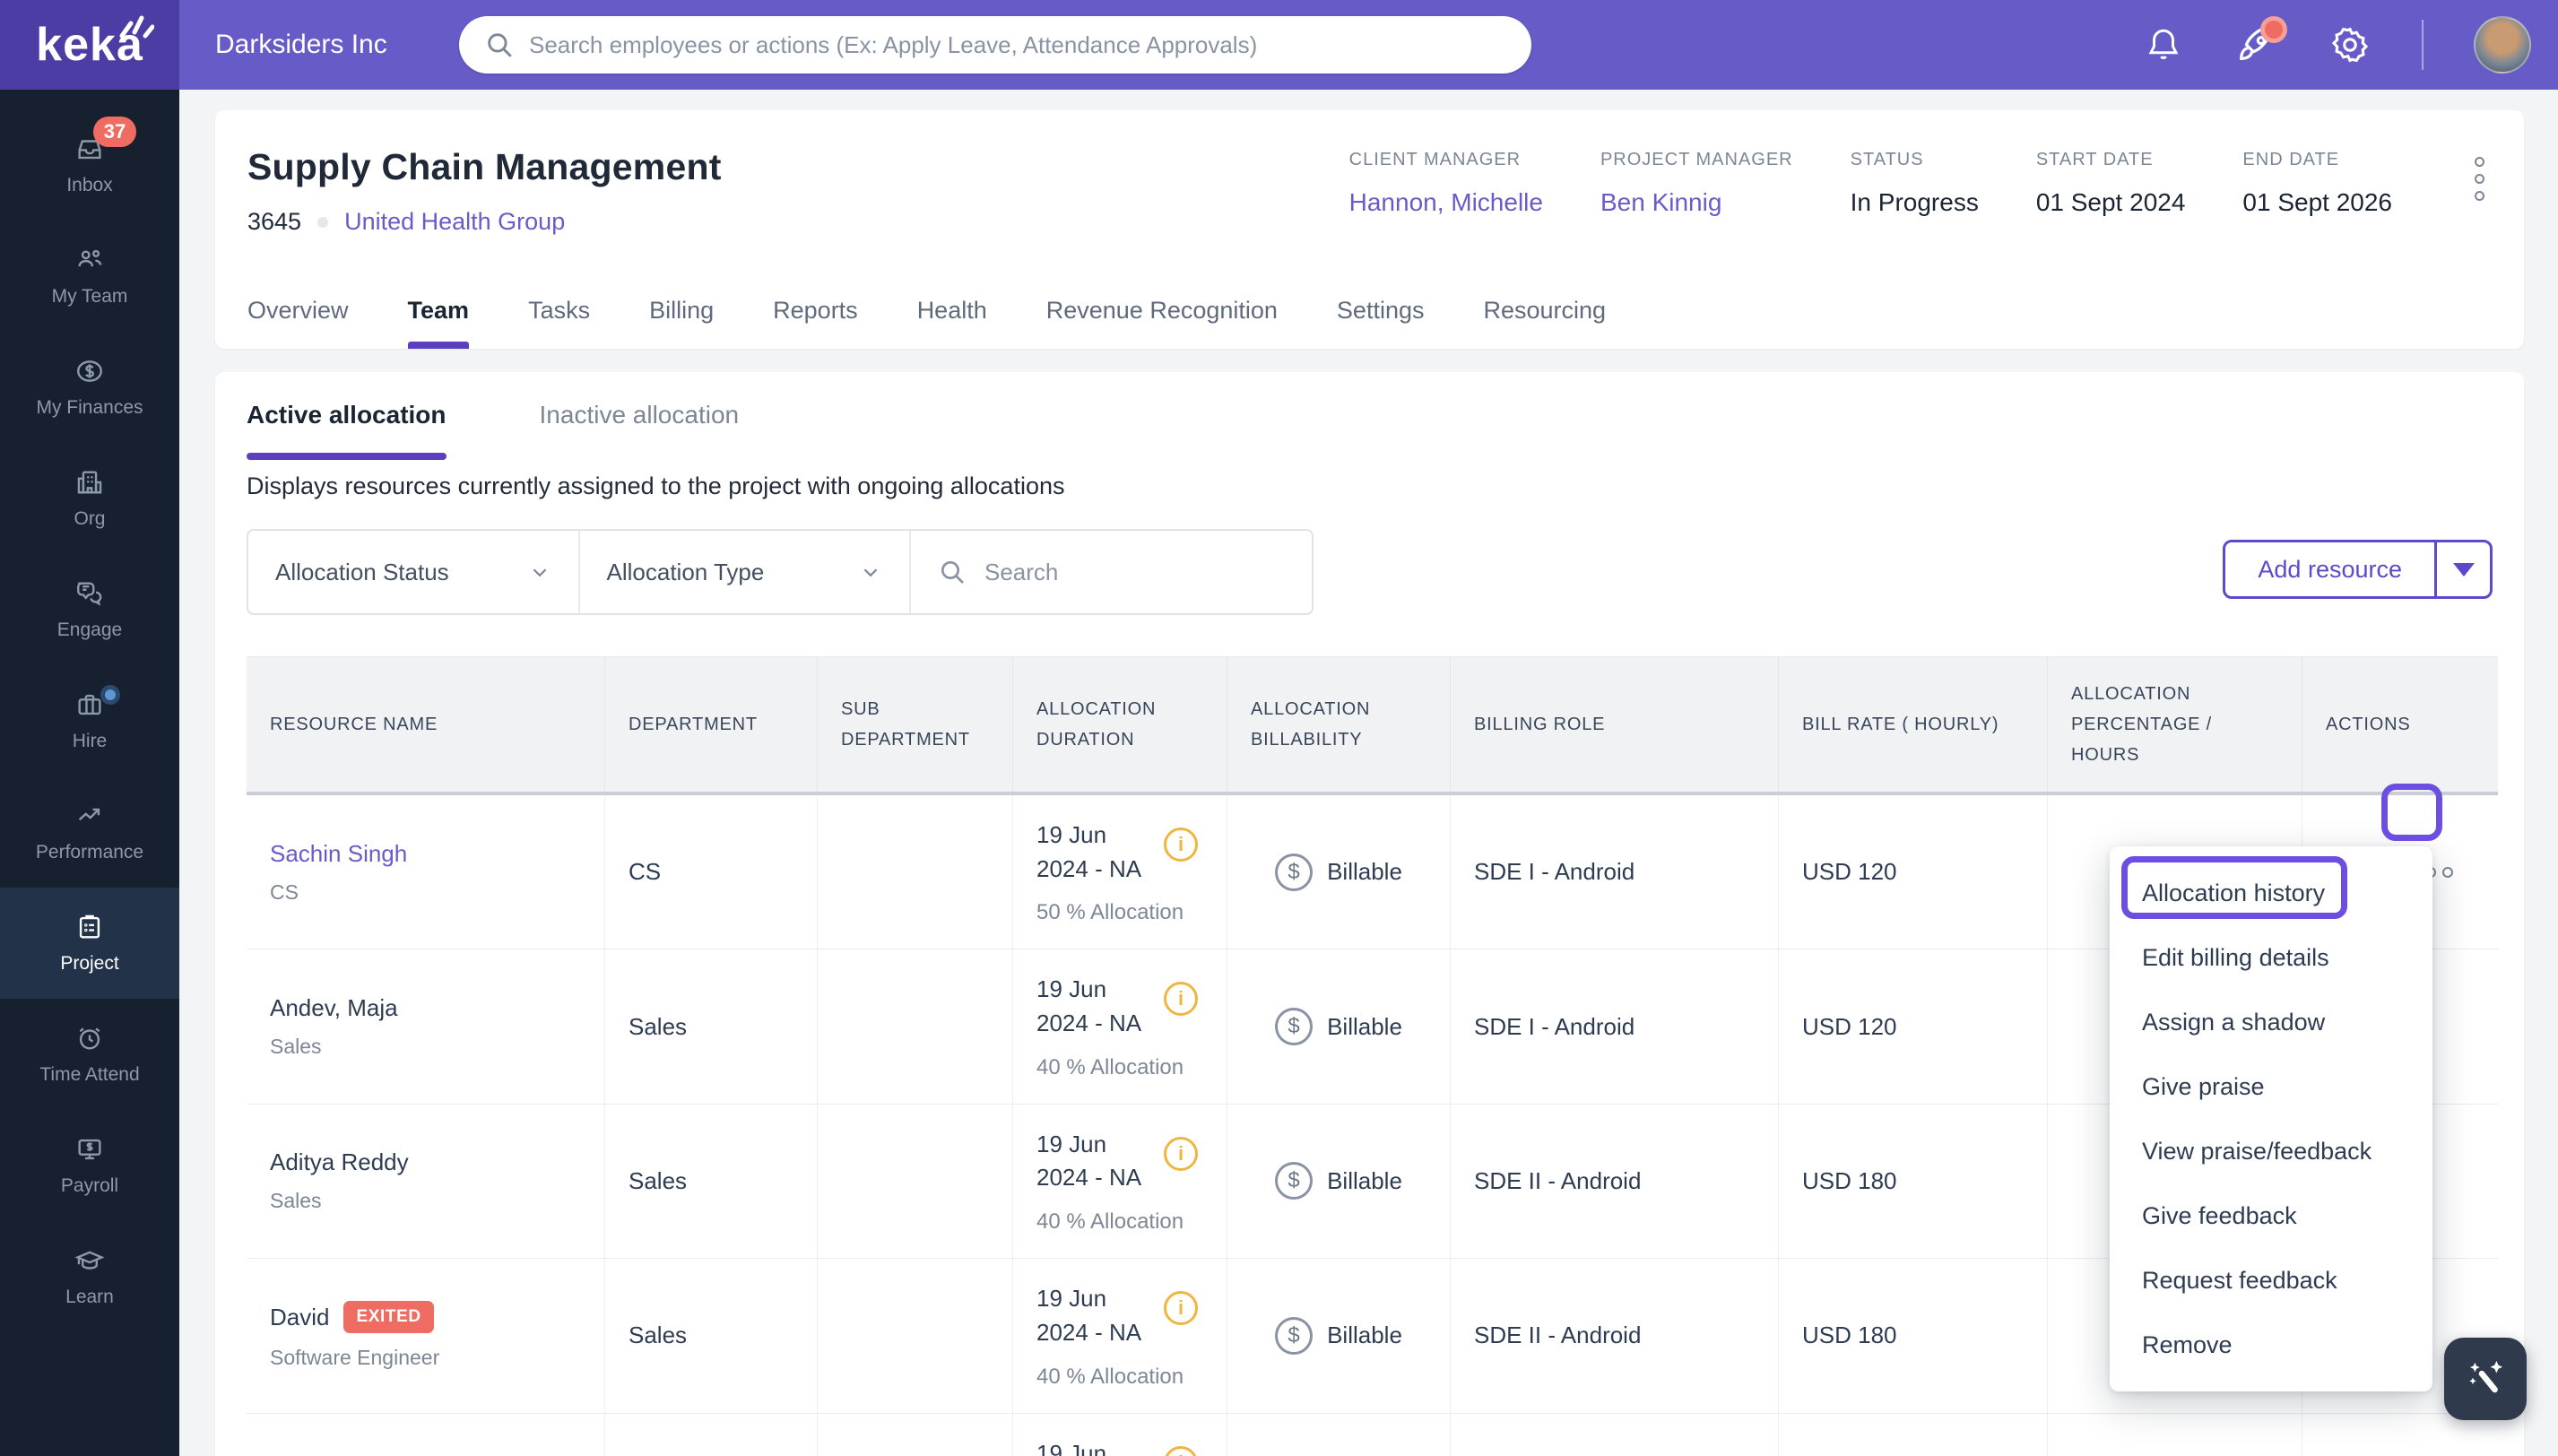 This screenshot has height=1456, width=2558. Describe the element at coordinates (2462, 569) in the screenshot. I see `add-resource-dropdown-toggle` at that location.